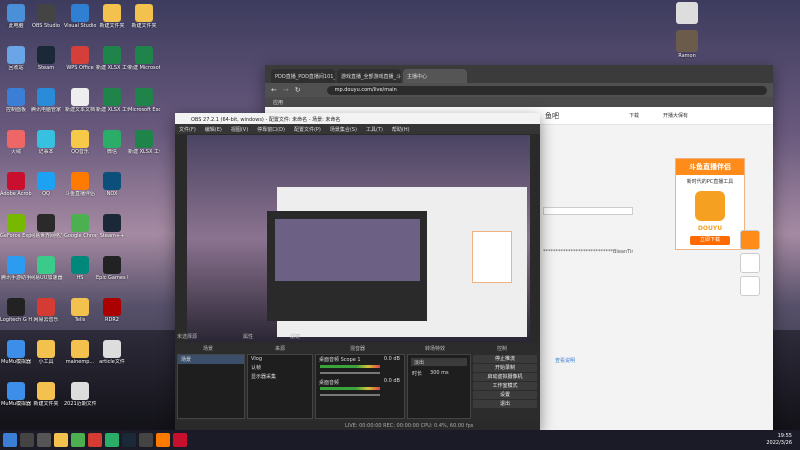  What do you see at coordinates (280, 376) in the screenshot?
I see `source-item-3: 显示器采集` at bounding box center [280, 376].